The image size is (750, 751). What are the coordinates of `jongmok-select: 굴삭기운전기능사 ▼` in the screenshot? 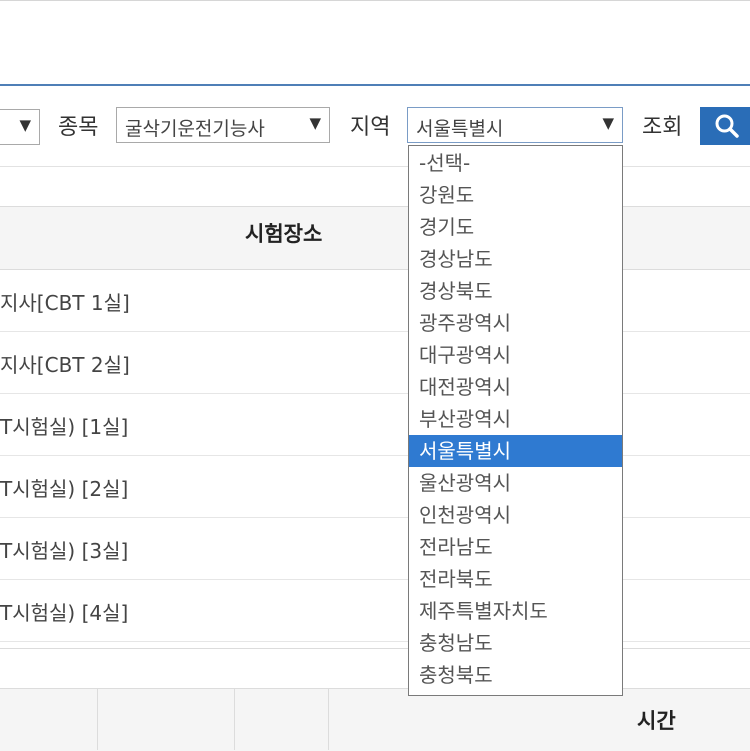 It's located at (223, 125).